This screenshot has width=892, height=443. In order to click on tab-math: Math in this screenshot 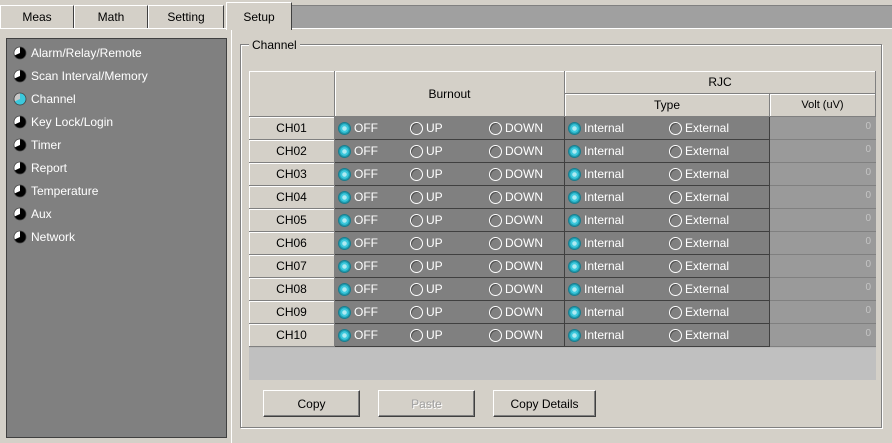, I will do `click(111, 16)`.